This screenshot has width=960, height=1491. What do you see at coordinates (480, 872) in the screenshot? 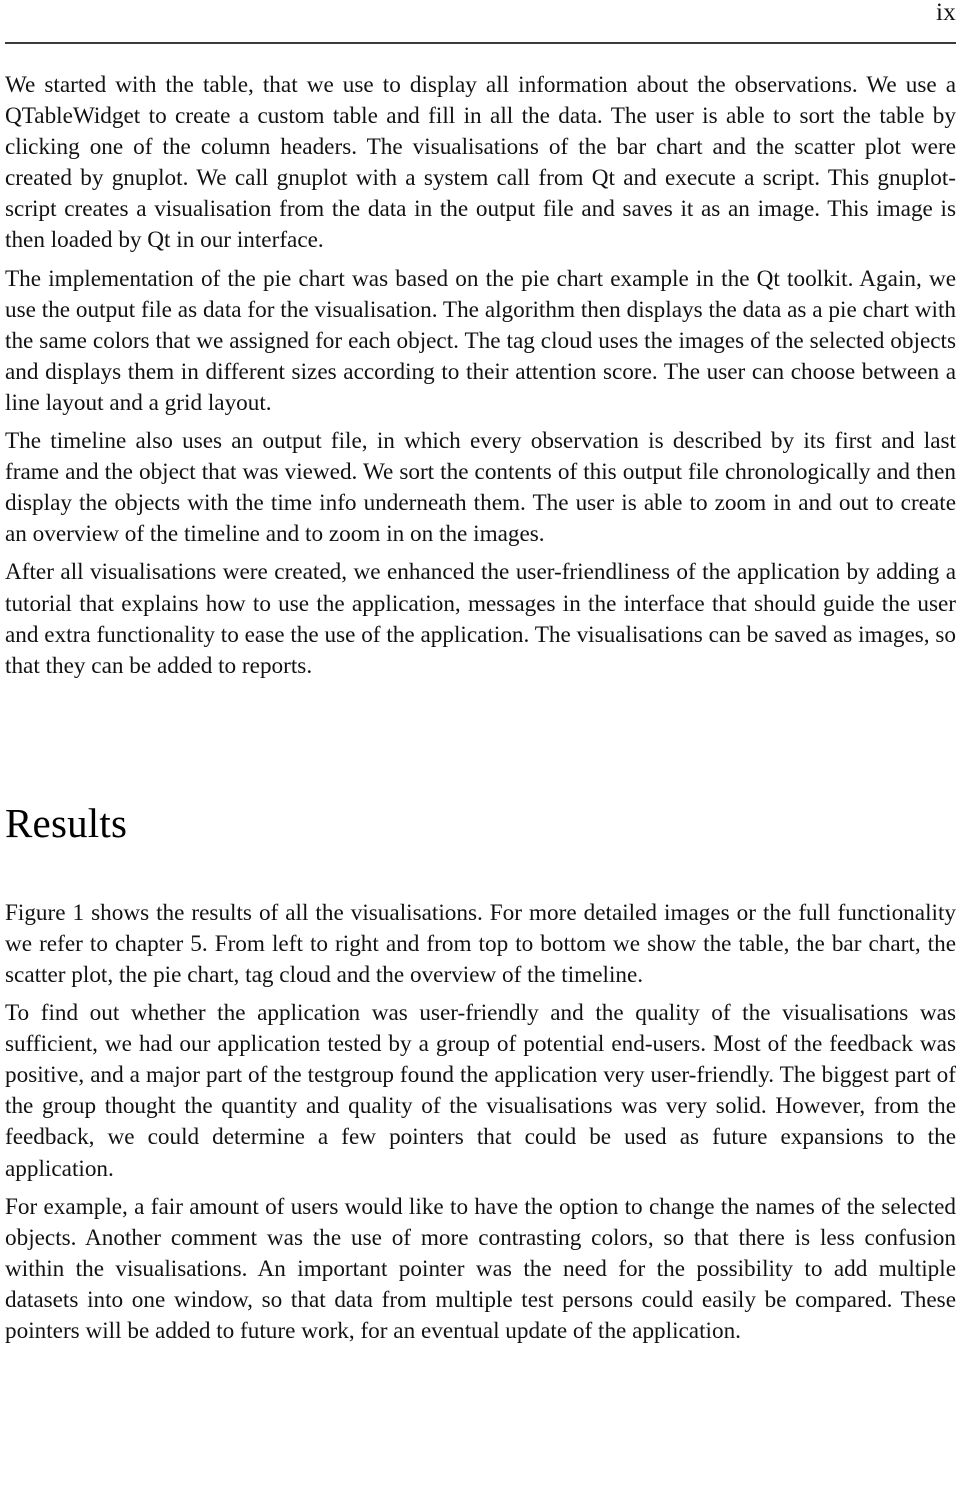
I see `heading-spacer` at bounding box center [480, 872].